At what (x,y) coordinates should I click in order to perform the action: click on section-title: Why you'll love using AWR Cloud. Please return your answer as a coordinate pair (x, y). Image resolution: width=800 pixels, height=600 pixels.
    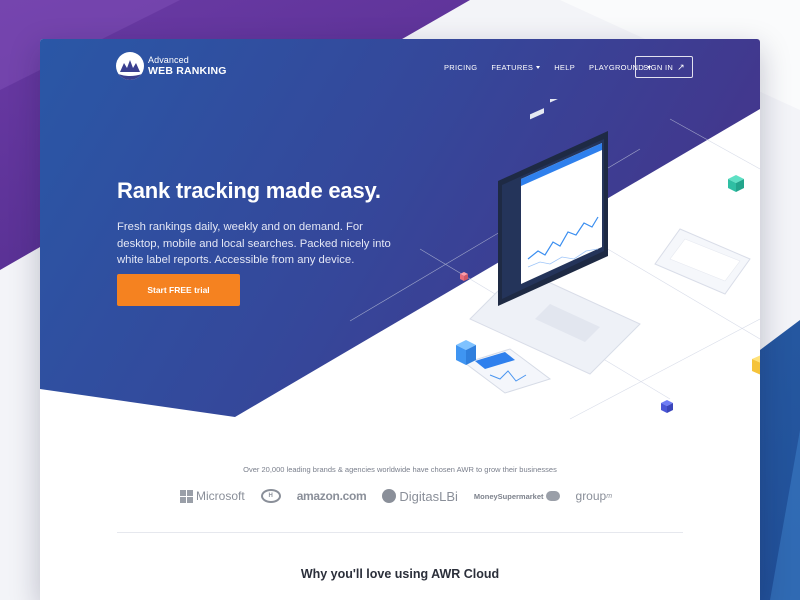
    Looking at the image, I should click on (400, 574).